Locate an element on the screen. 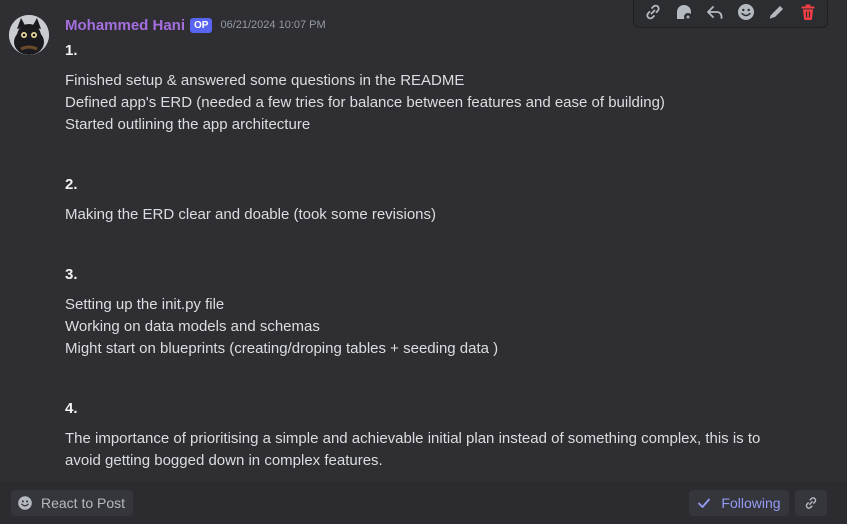 The image size is (847, 524). timestamp: 06/21/2024 10:07 PM is located at coordinates (272, 25).